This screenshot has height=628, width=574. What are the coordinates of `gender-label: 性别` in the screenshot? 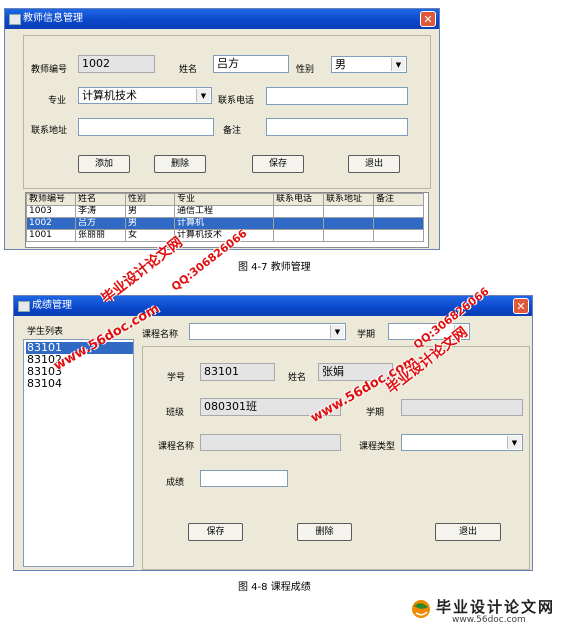 It's located at (305, 70).